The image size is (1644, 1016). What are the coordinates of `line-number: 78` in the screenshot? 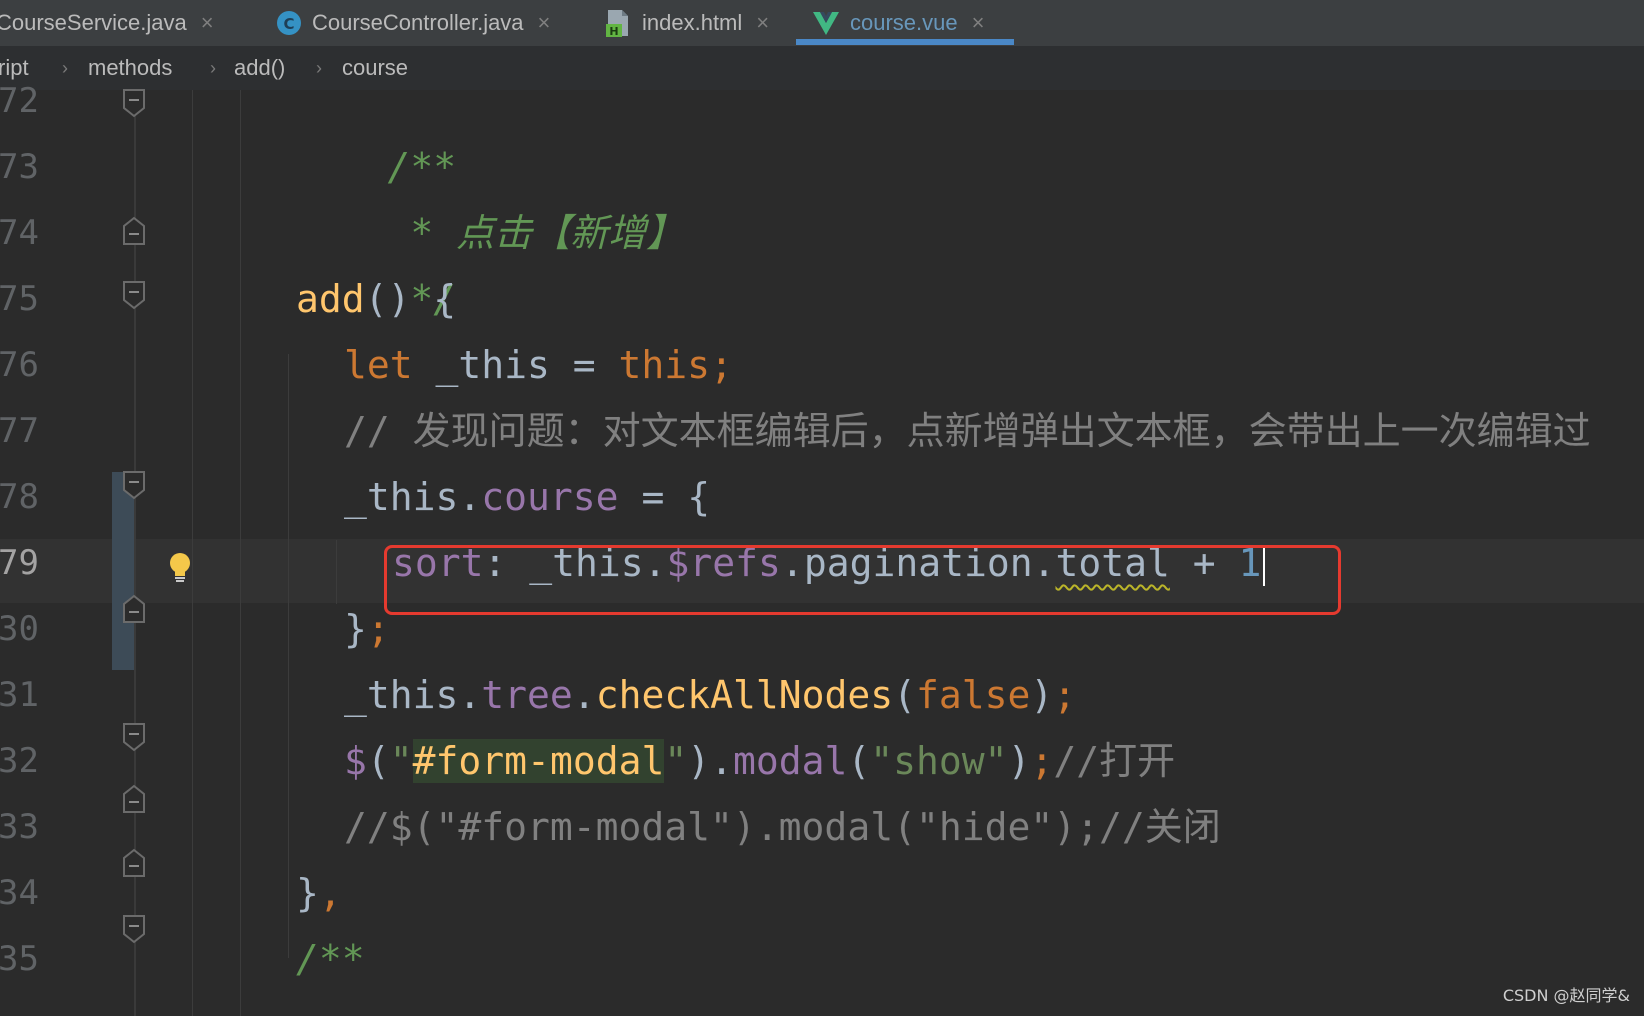 It's located at (19, 497).